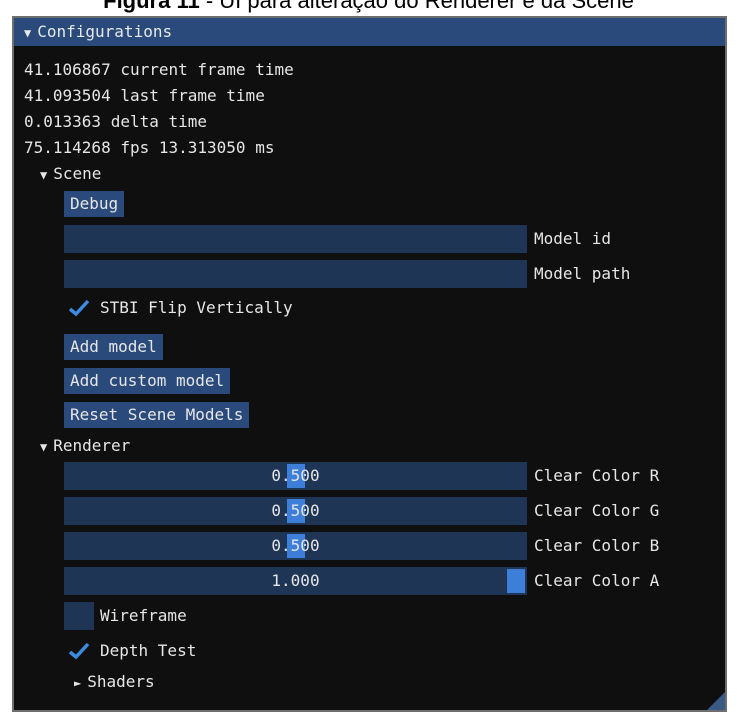  I want to click on depth-test-label: Depth Test, so click(148, 650).